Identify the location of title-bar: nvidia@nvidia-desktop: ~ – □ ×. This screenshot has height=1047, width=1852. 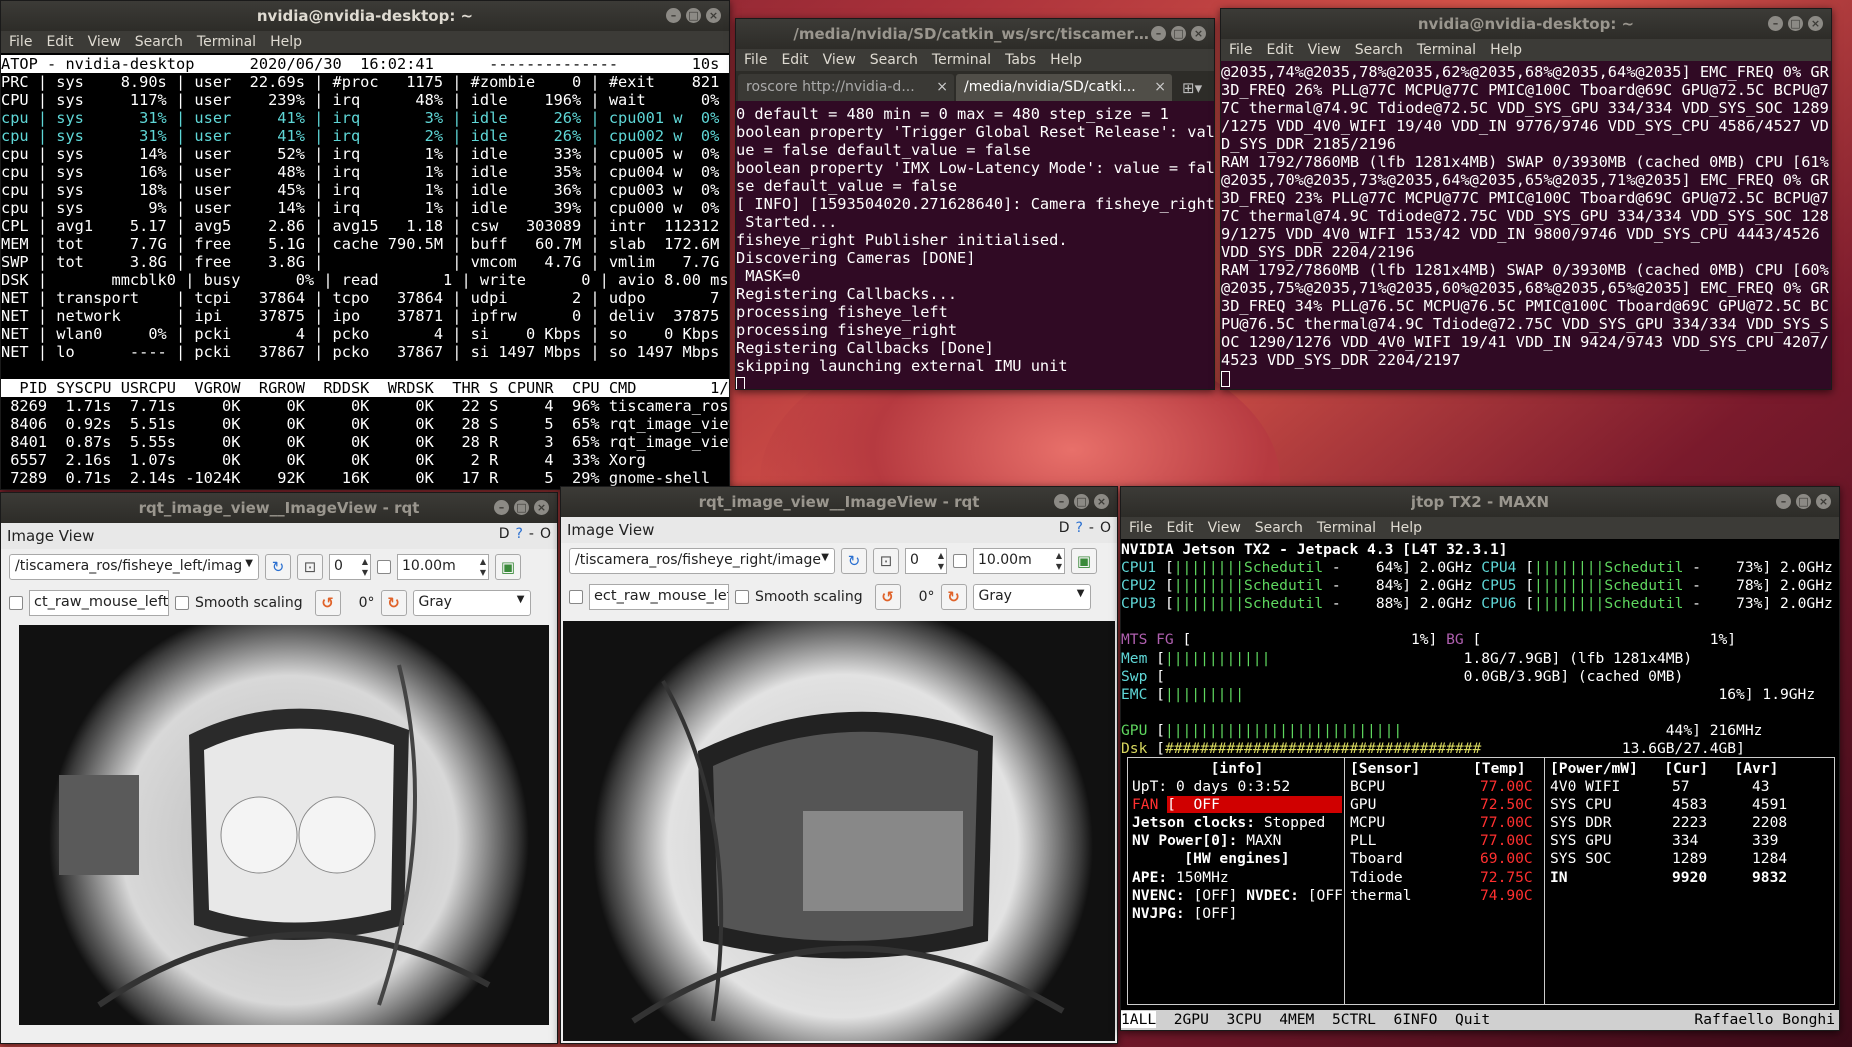
(1526, 24).